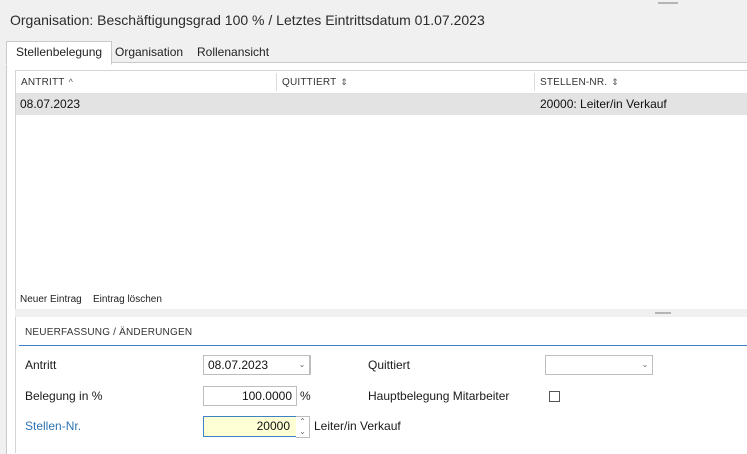 Image resolution: width=747 pixels, height=454 pixels. Describe the element at coordinates (109, 332) in the screenshot. I see `section-title: NEUERFASSUNG / ÄNDERUNGEN` at that location.